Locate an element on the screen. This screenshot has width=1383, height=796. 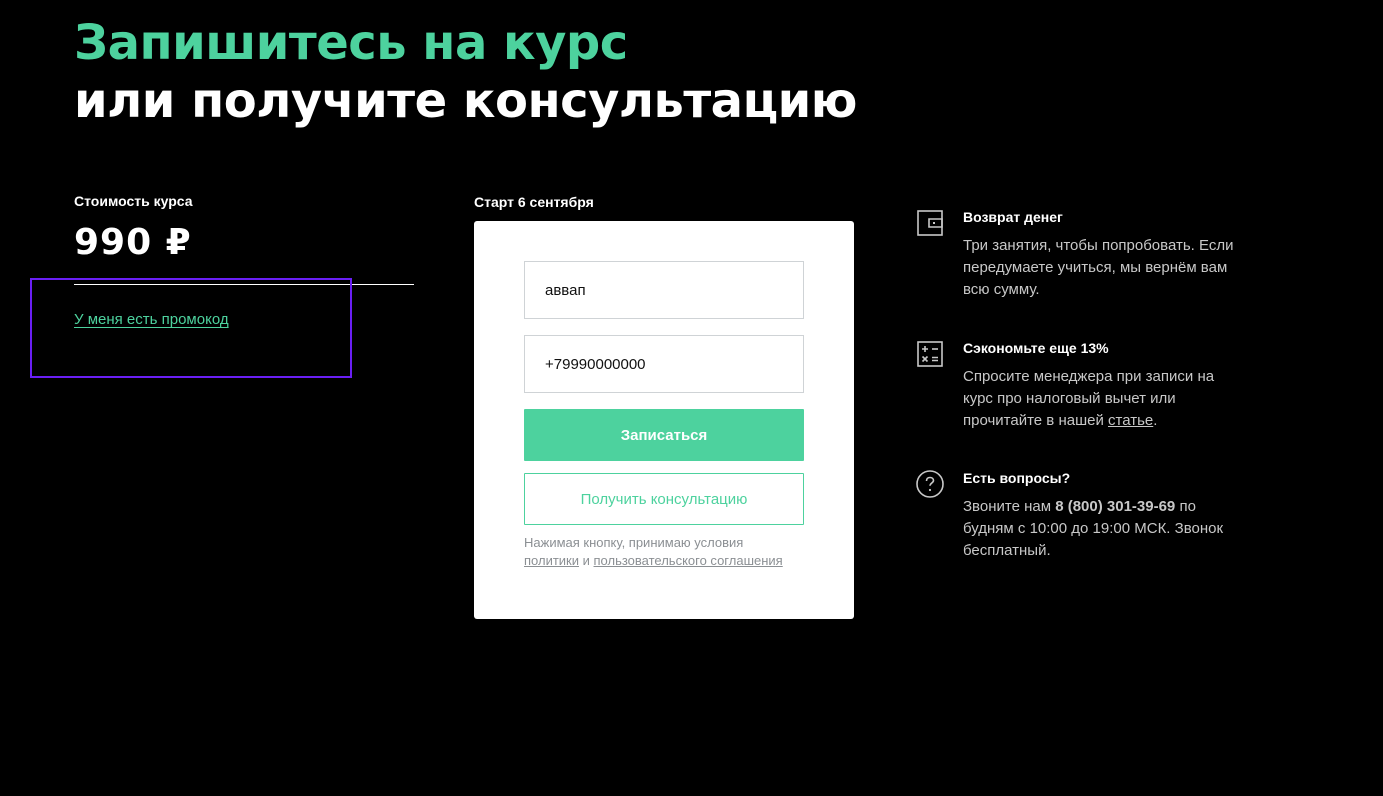
calculator-icon is located at coordinates (930, 354).